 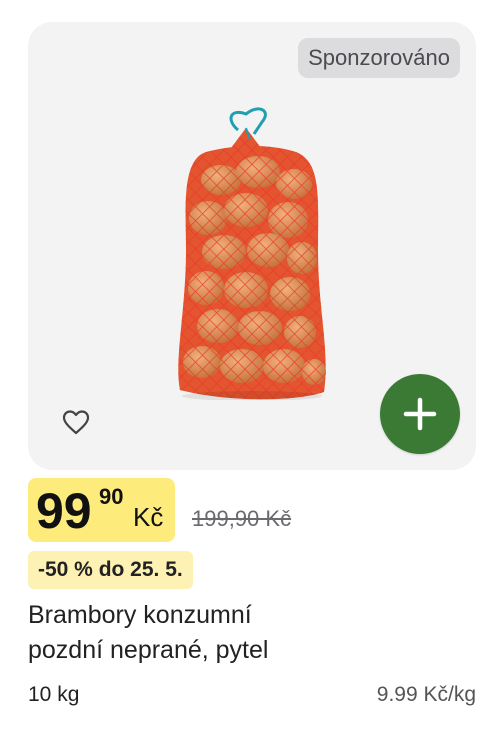 I want to click on product-title-line-1: Brambory konzumní, so click(x=140, y=615).